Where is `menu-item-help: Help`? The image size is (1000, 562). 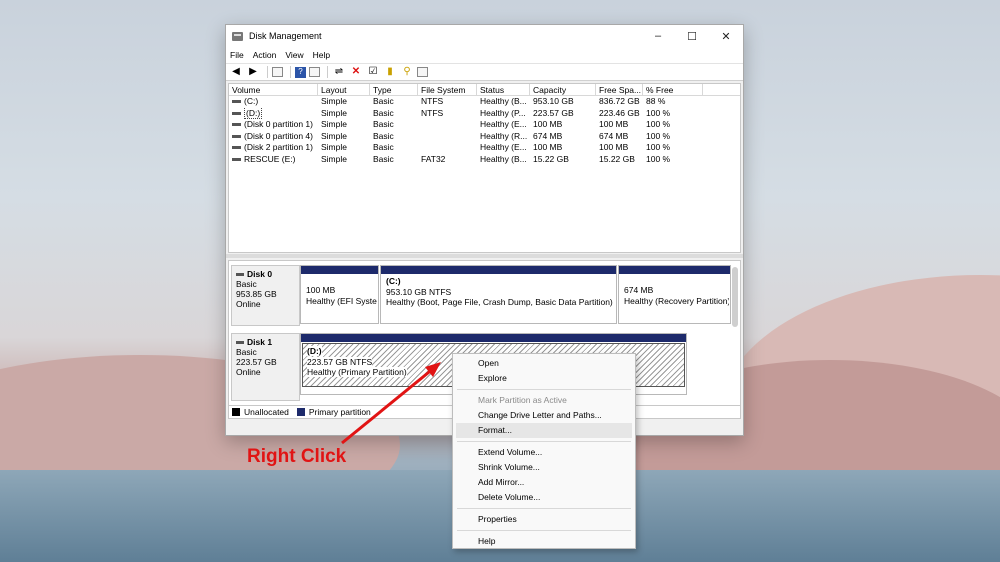
menu-item-help: Help is located at coordinates (544, 541).